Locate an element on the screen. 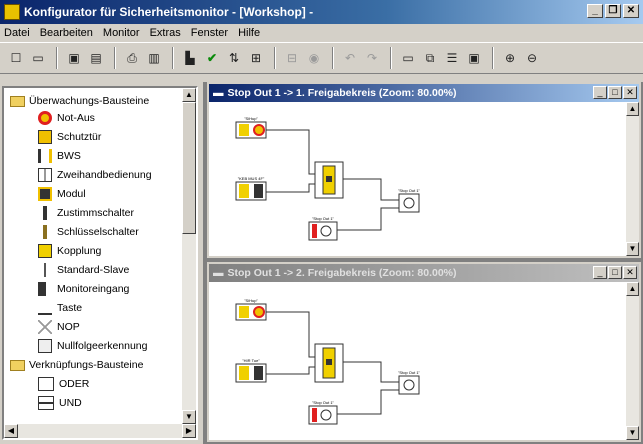 This screenshot has height=444, width=643. tree-item-und: UND is located at coordinates (60, 403).